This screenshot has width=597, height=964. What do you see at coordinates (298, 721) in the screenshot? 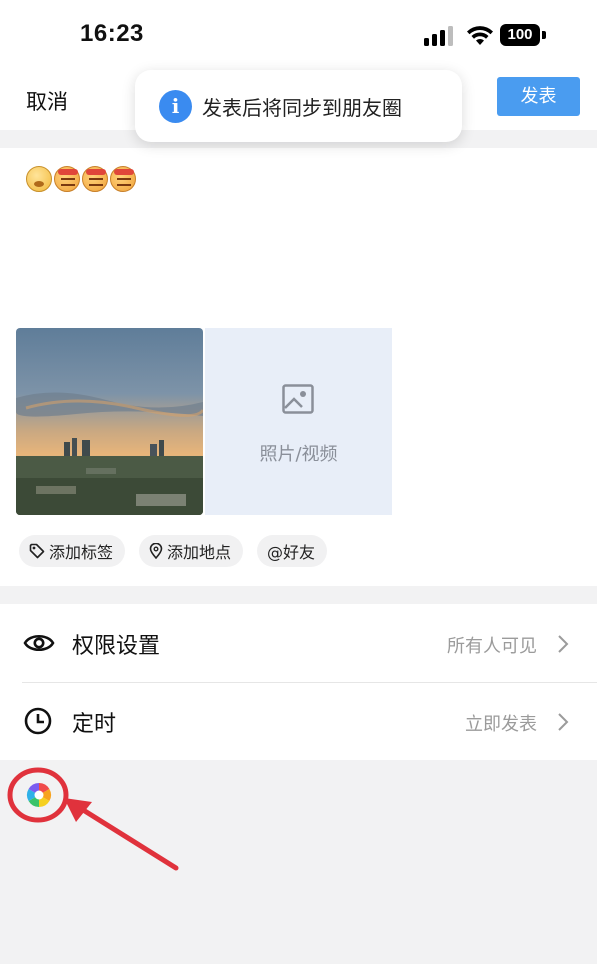
I see `schedule-row: 定时 立即发表` at bounding box center [298, 721].